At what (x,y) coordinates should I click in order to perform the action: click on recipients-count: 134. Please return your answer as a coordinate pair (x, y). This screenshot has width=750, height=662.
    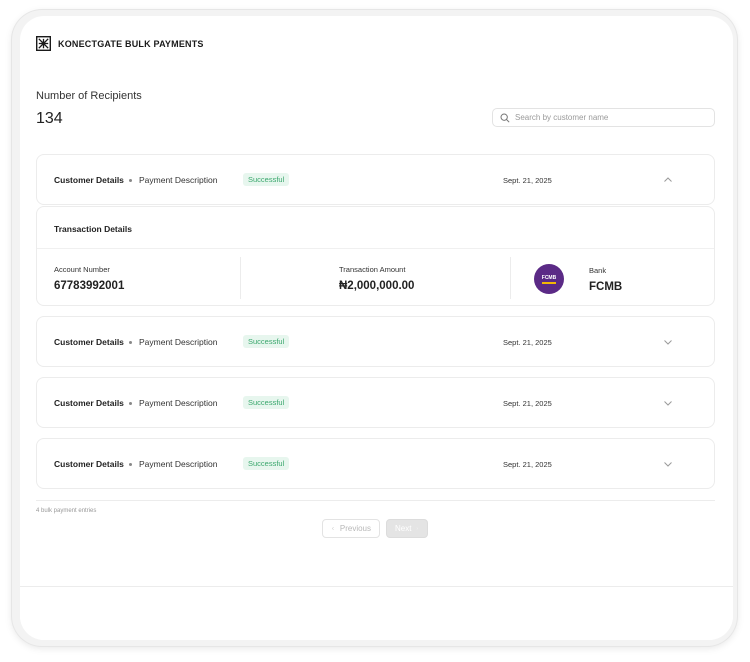
    Looking at the image, I should click on (49, 118).